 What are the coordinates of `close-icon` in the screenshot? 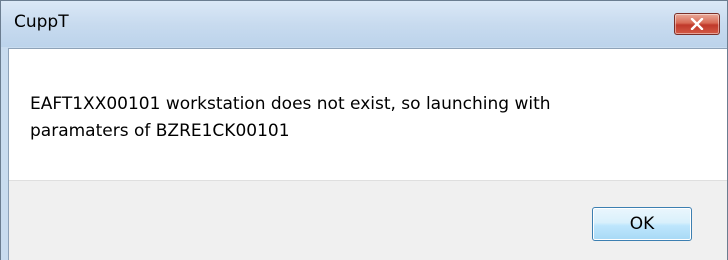 It's located at (697, 24).